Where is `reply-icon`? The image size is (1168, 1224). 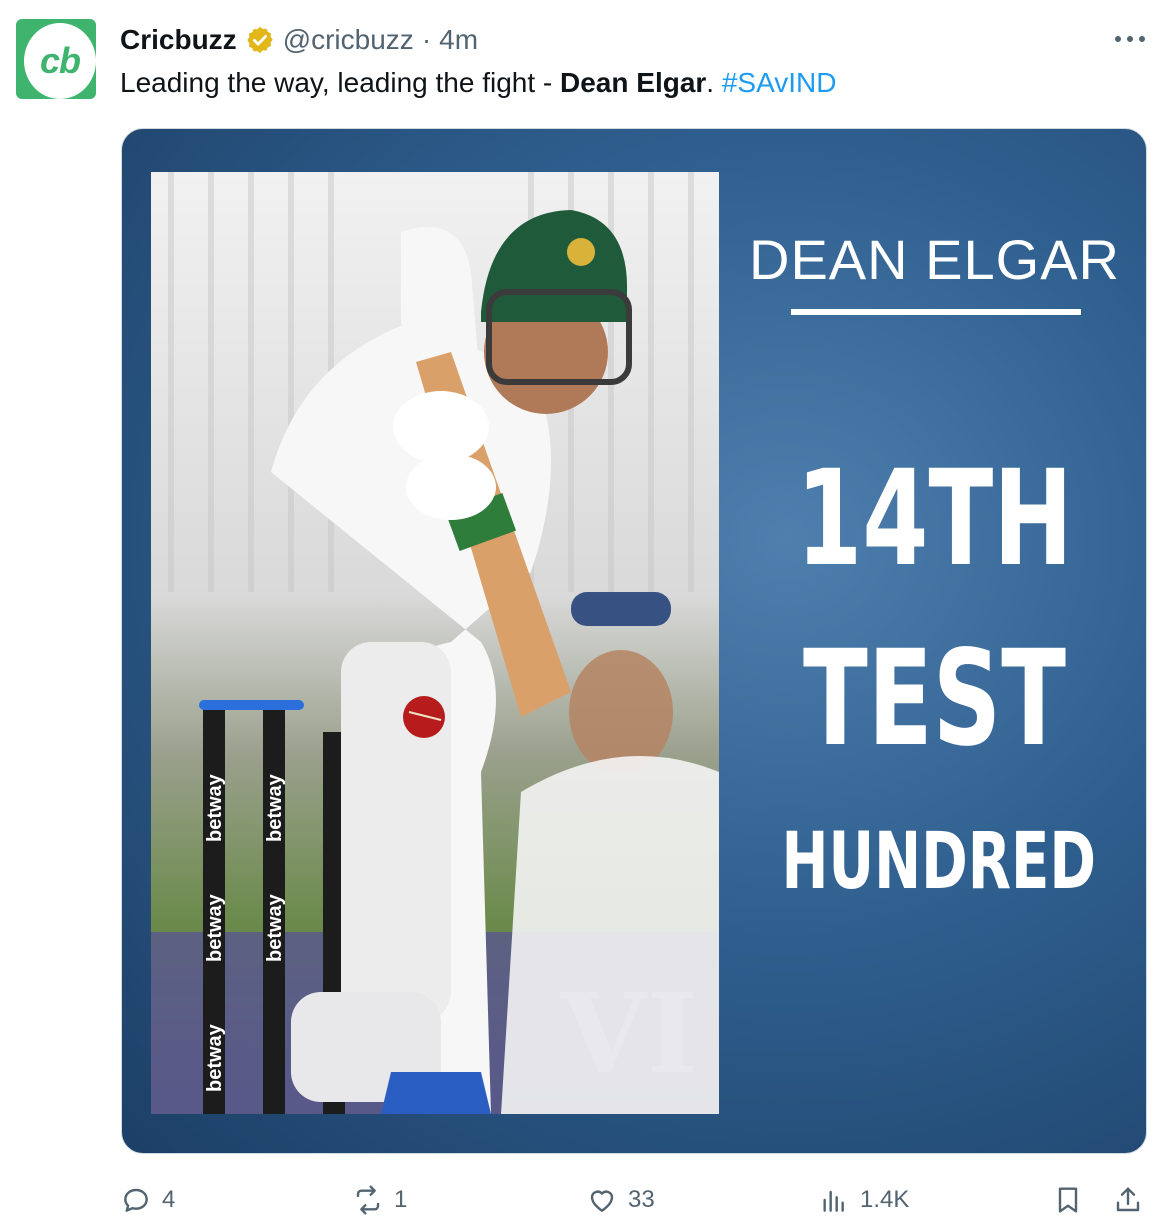 reply-icon is located at coordinates (136, 1200).